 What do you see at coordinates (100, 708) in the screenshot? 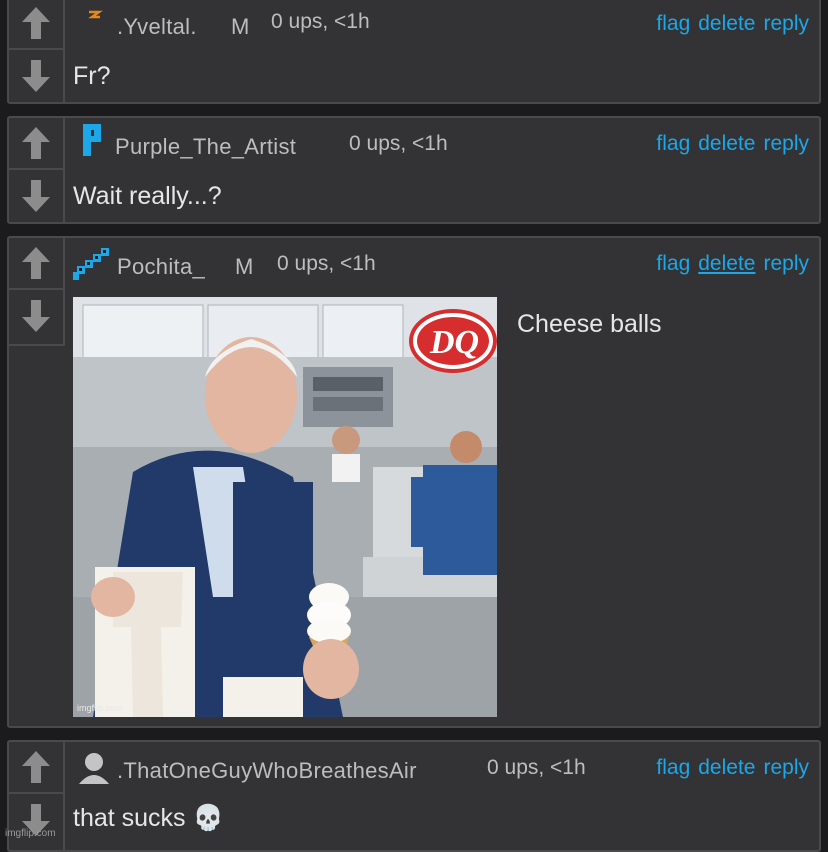
I see `image-watermark: imgflip.com` at bounding box center [100, 708].